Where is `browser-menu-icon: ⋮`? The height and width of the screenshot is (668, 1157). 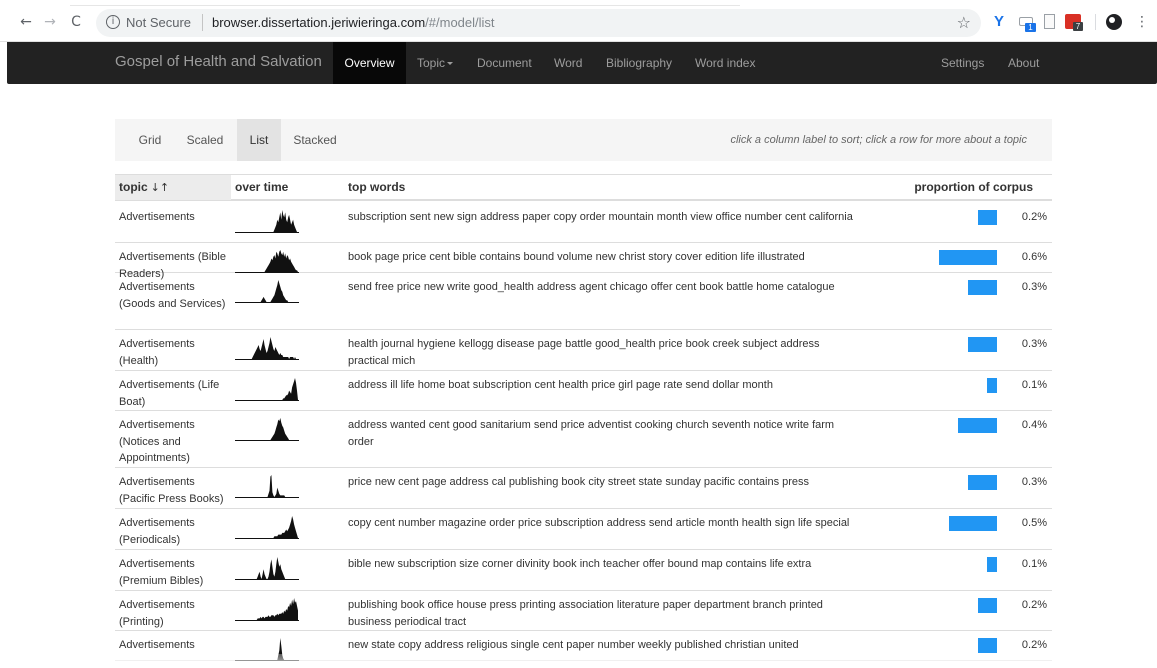 browser-menu-icon: ⋮ is located at coordinates (1142, 22).